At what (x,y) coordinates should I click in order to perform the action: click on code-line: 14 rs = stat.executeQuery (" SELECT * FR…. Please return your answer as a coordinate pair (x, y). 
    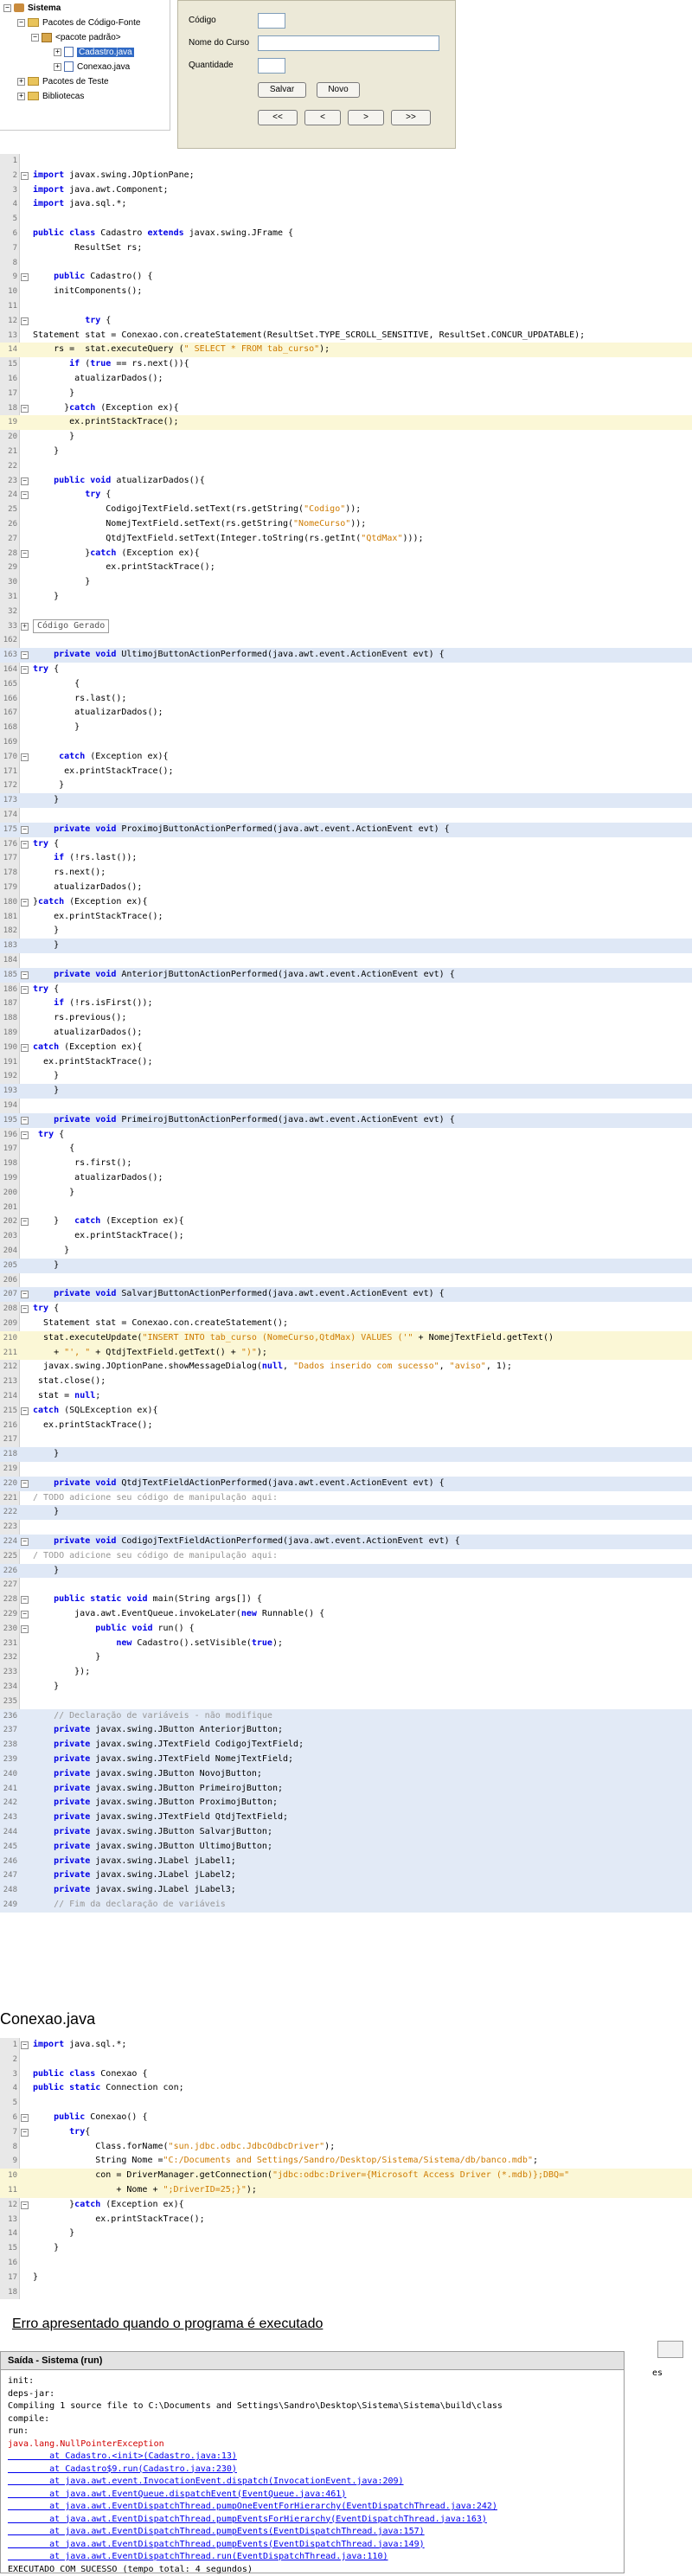
    Looking at the image, I should click on (346, 350).